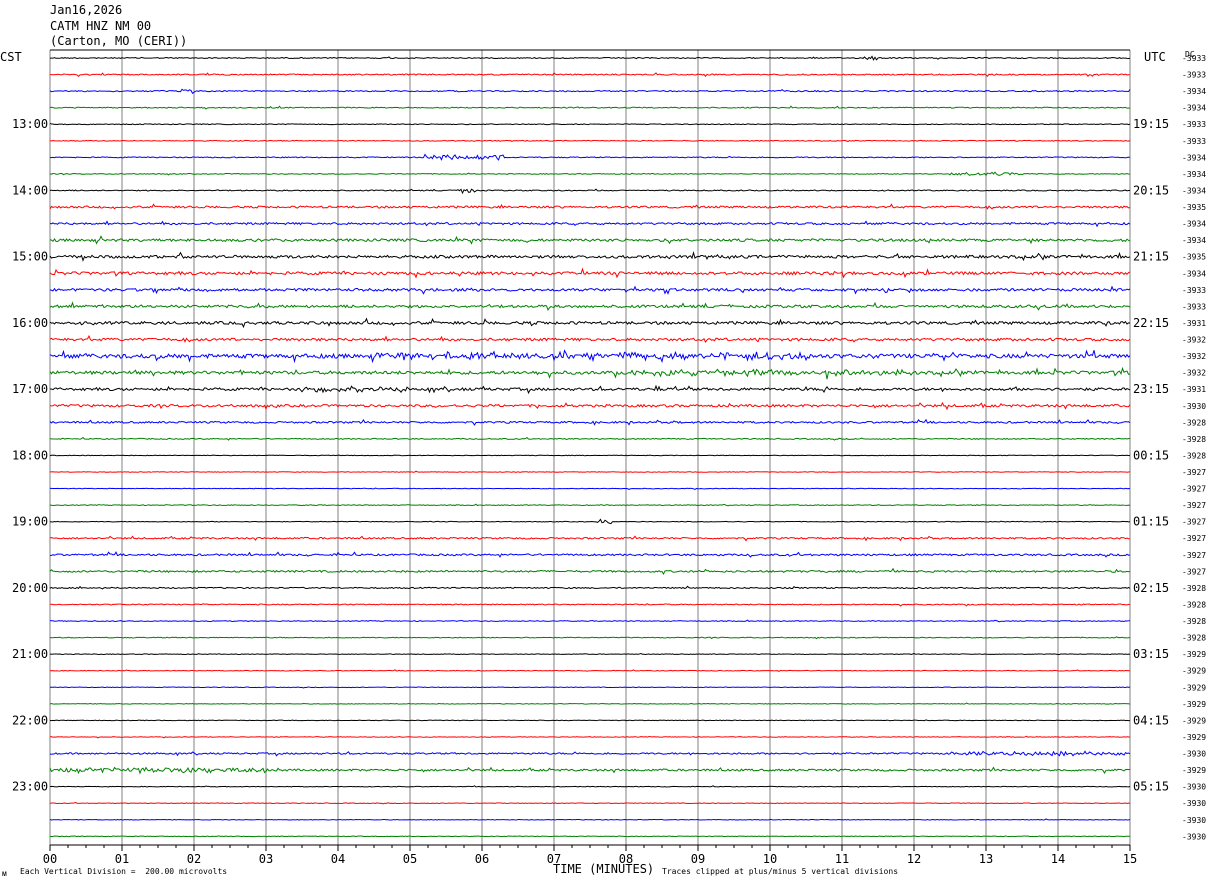  What do you see at coordinates (1151, 190) in the screenshot?
I see `right-time-label: 20:15` at bounding box center [1151, 190].